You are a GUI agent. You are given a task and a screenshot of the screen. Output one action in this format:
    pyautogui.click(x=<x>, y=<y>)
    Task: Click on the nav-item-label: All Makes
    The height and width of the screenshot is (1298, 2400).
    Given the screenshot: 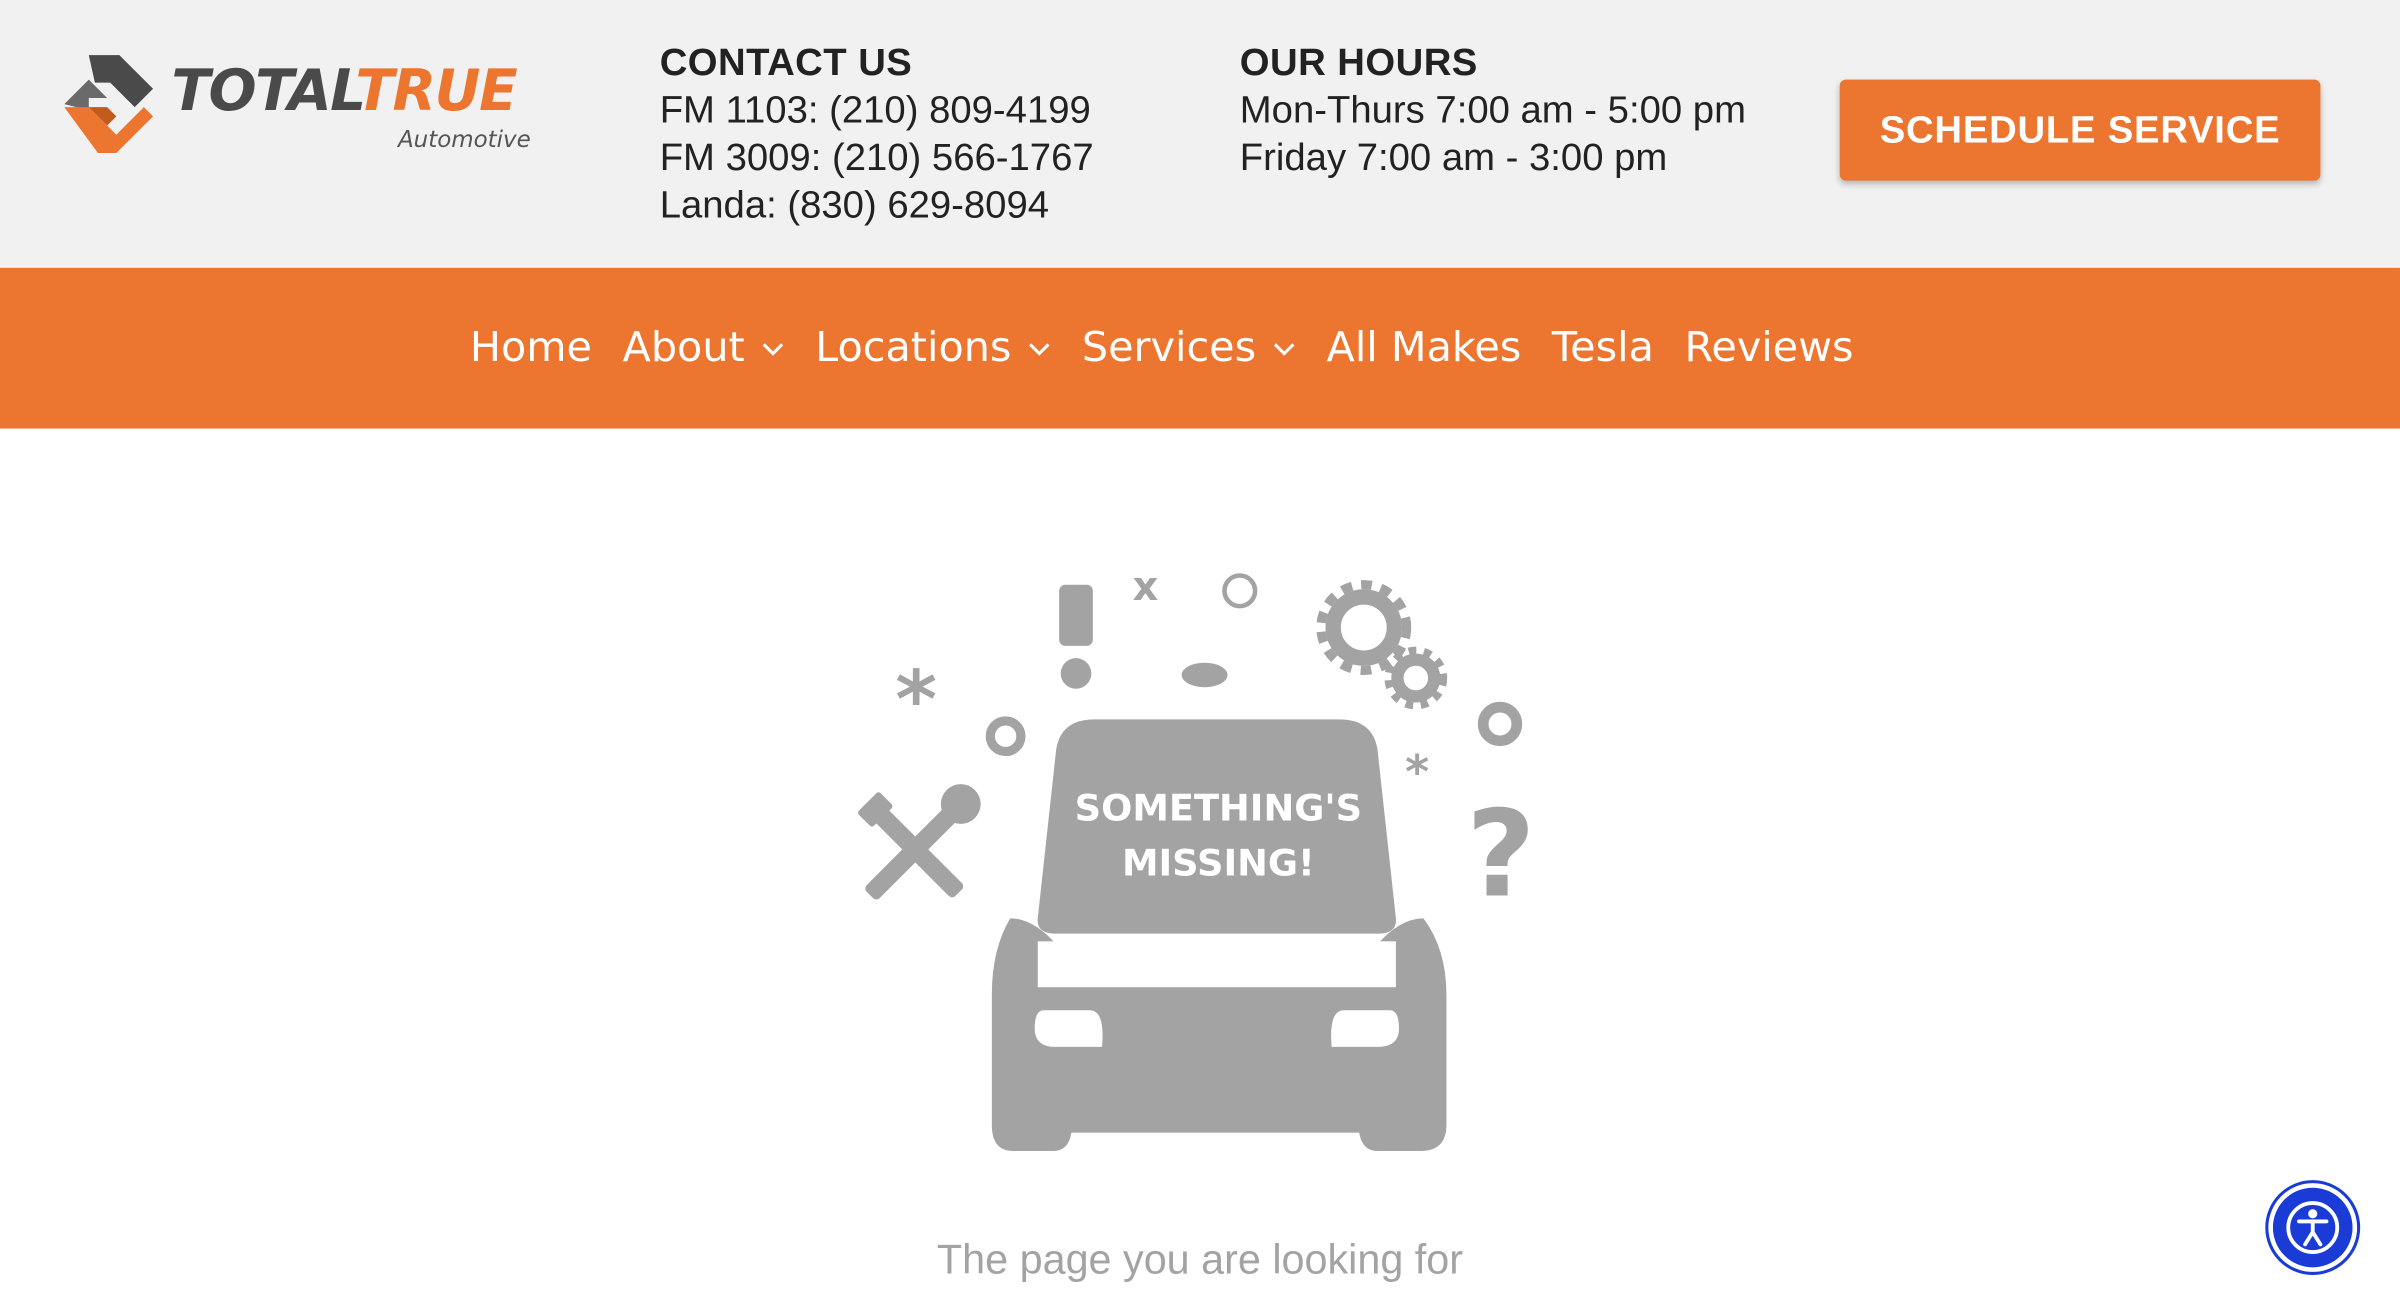 What is the action you would take?
    pyautogui.click(x=1424, y=348)
    